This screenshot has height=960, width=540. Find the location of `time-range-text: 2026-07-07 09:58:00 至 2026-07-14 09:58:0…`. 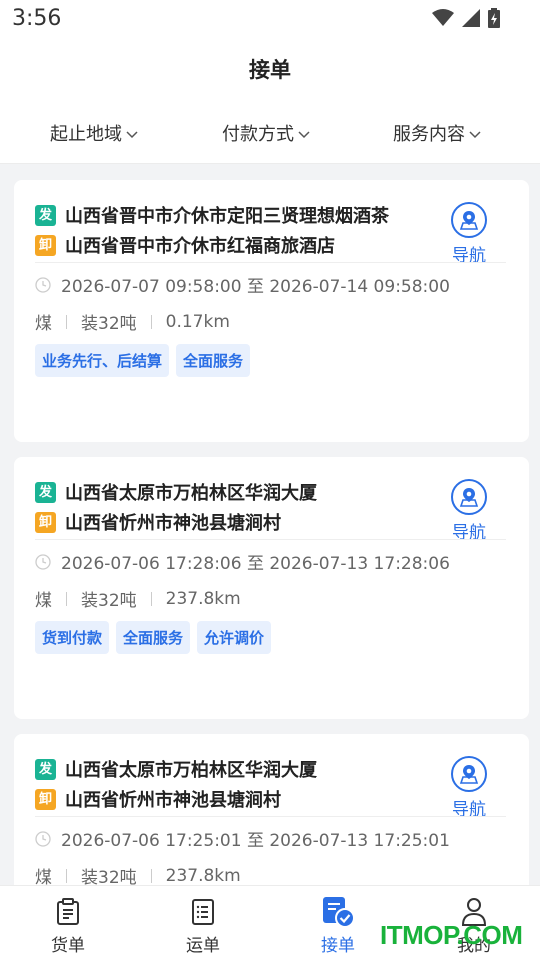

time-range-text: 2026-07-07 09:58:00 至 2026-07-14 09:58:0… is located at coordinates (255, 287).